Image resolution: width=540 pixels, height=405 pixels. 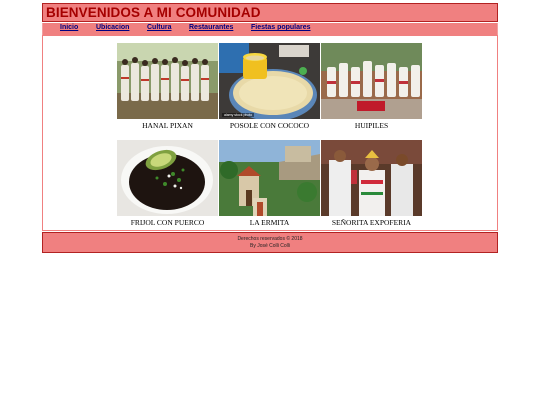 I want to click on gallery-item: HUIPILES, so click(x=371, y=86).